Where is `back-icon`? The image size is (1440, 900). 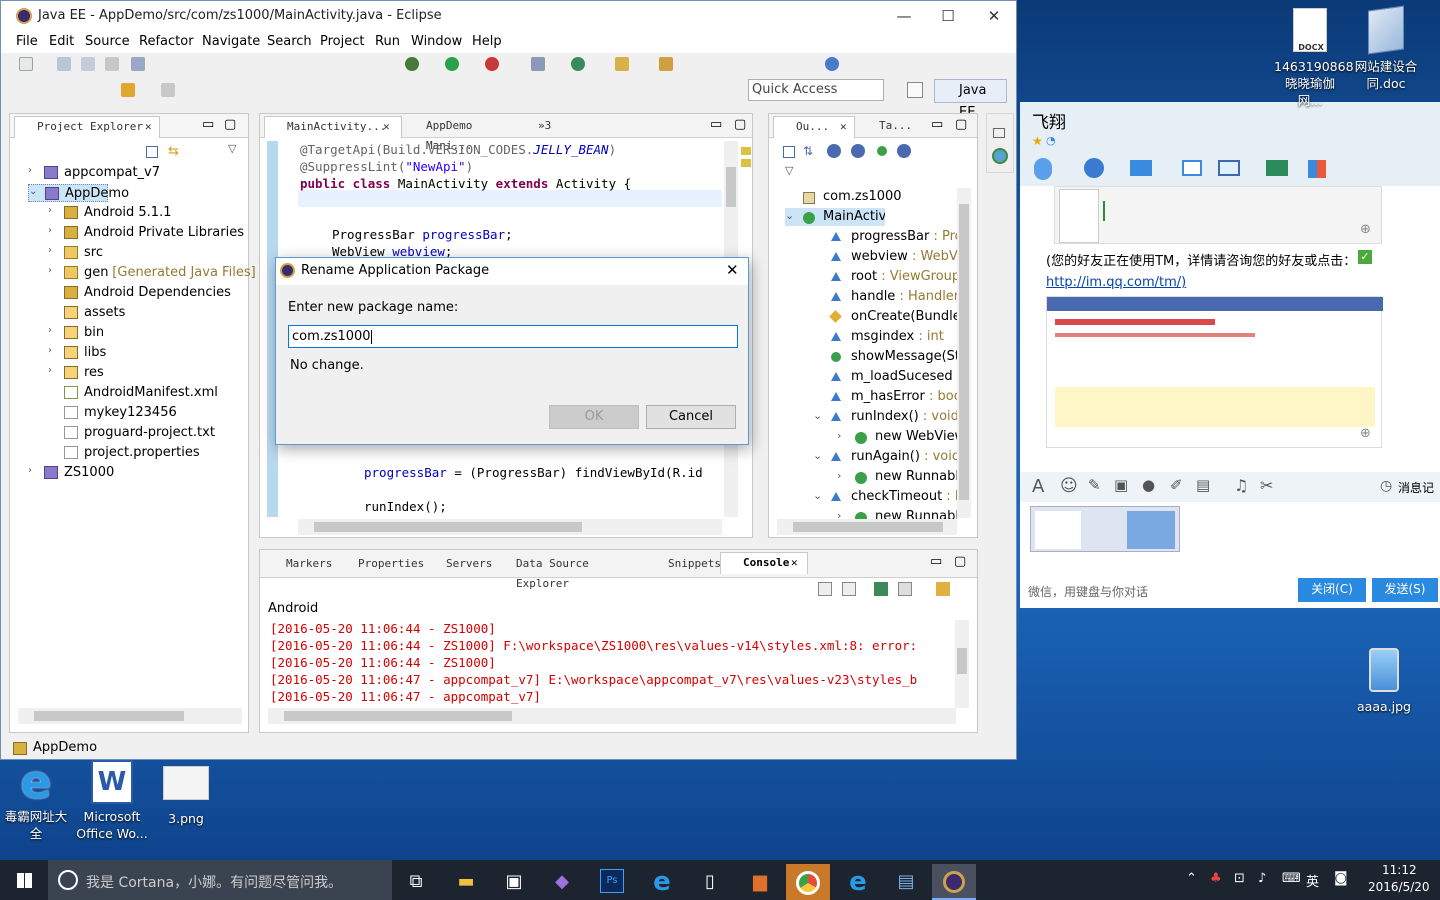 back-icon is located at coordinates (128, 90).